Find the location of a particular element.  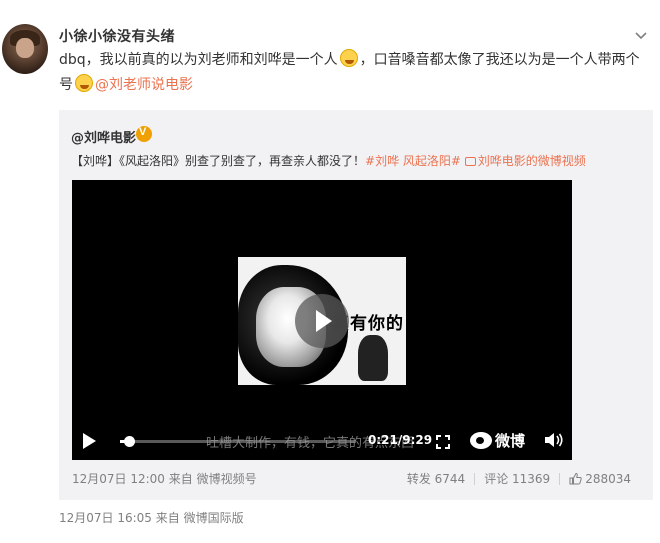

thumbs-up-icon is located at coordinates (575, 478).